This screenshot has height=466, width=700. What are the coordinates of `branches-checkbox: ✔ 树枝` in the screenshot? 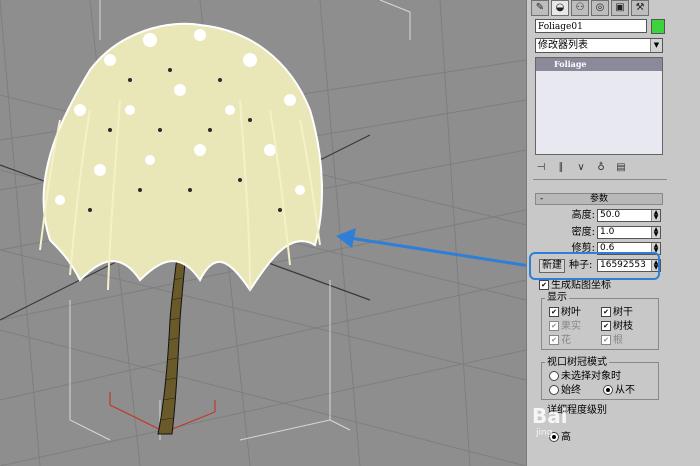 It's located at (617, 326).